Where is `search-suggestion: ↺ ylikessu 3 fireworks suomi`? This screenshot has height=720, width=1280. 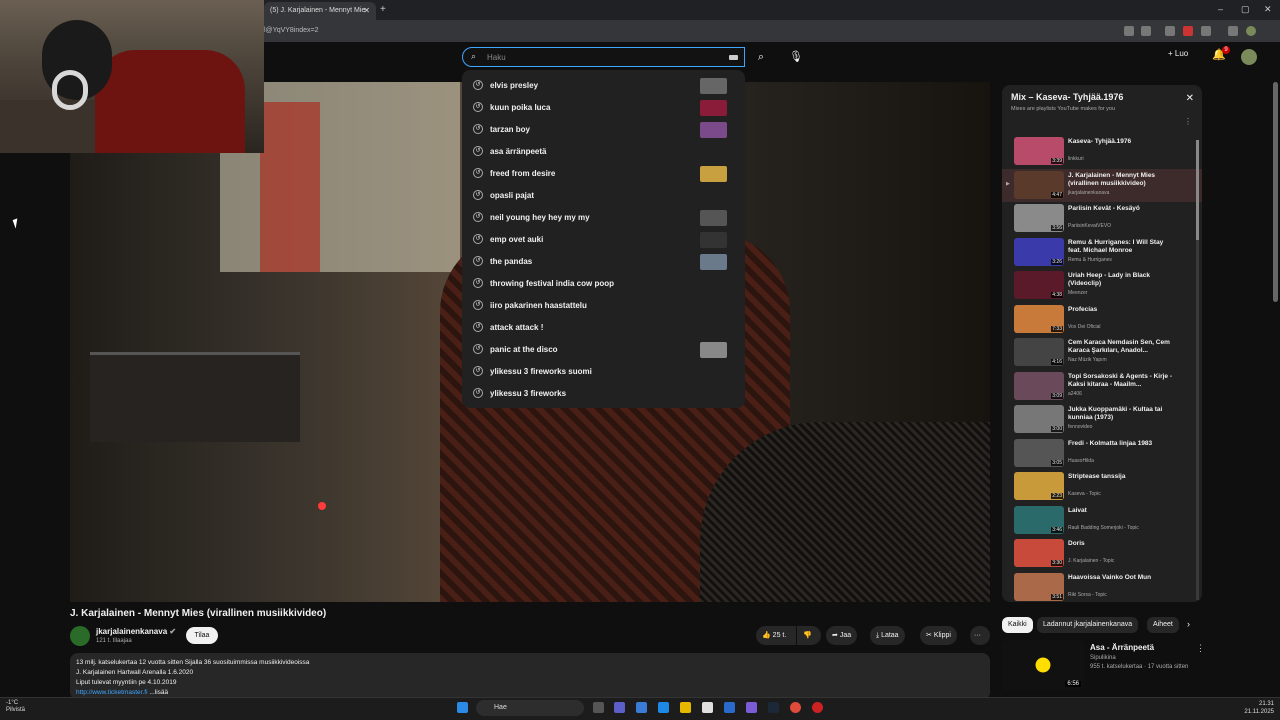 search-suggestion: ↺ ylikessu 3 fireworks suomi is located at coordinates (603, 373).